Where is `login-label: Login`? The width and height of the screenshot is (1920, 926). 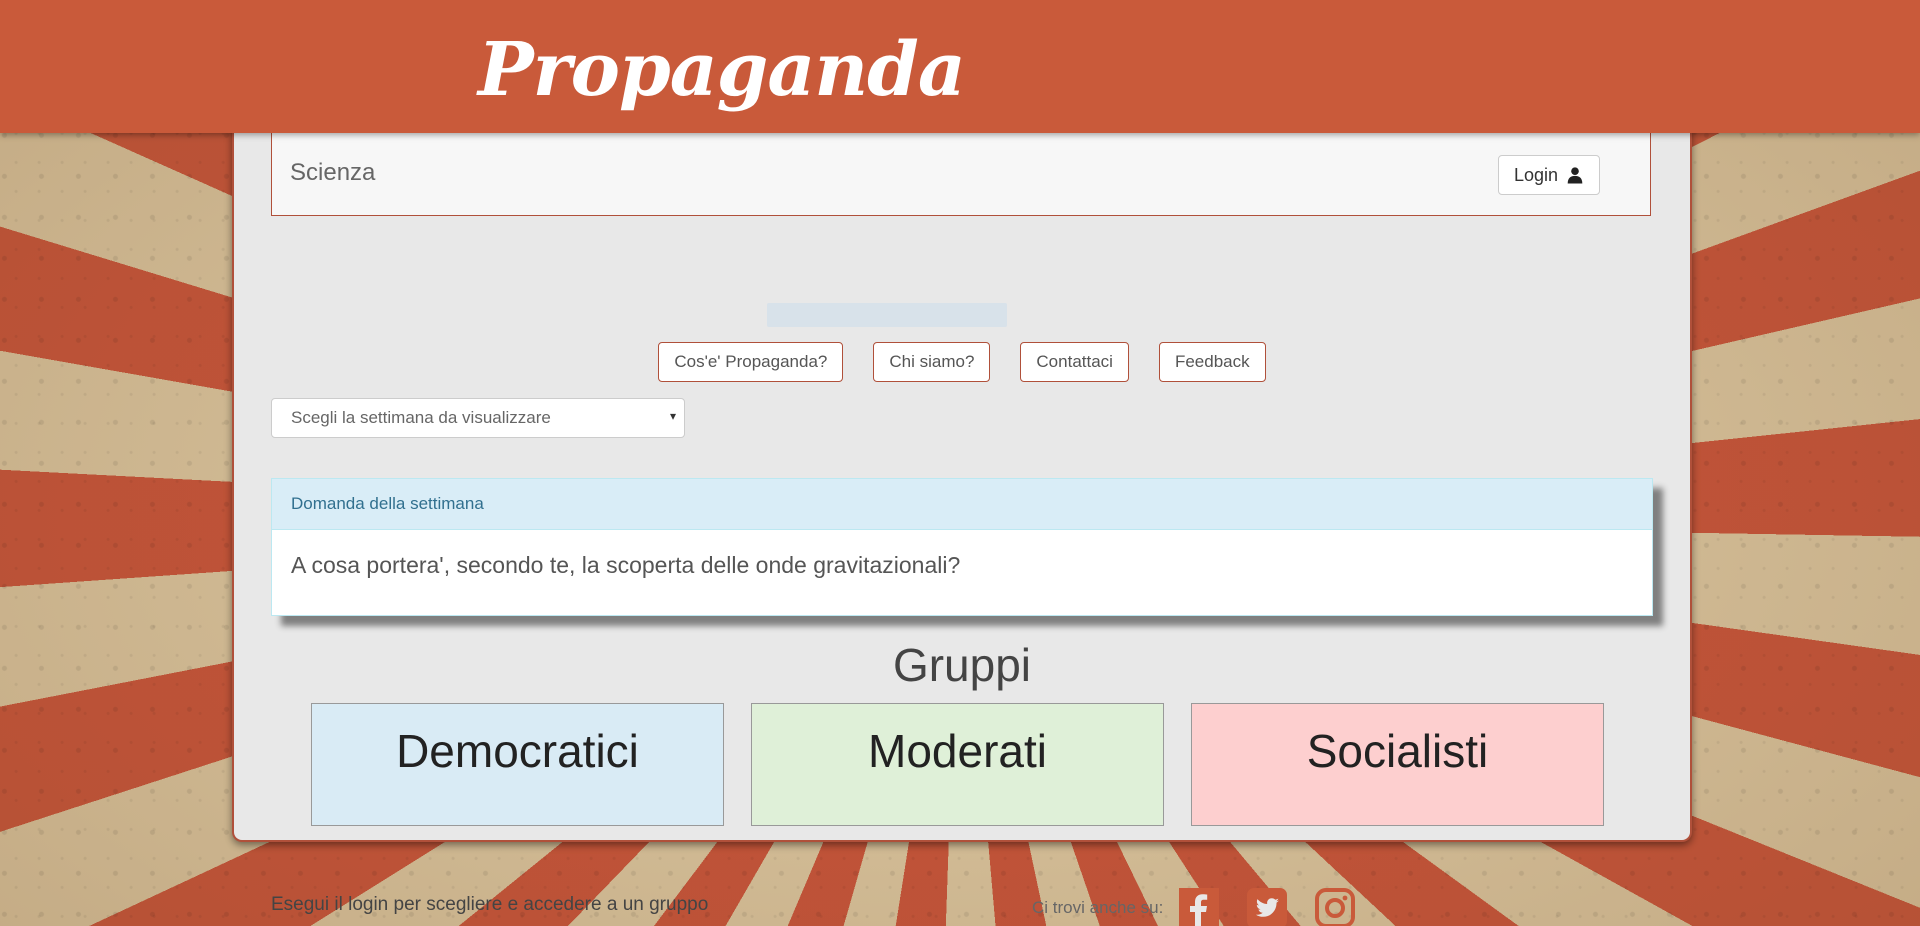
login-label: Login is located at coordinates (1535, 174).